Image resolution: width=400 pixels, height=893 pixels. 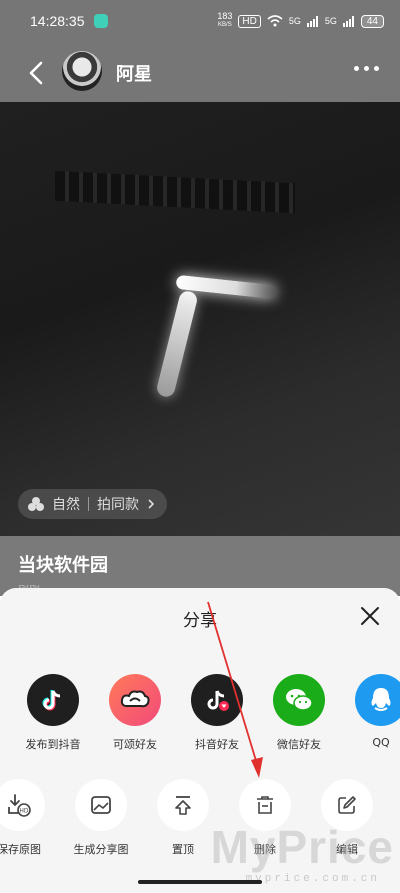 I want to click on back-arrow-icon, so click(x=37, y=73).